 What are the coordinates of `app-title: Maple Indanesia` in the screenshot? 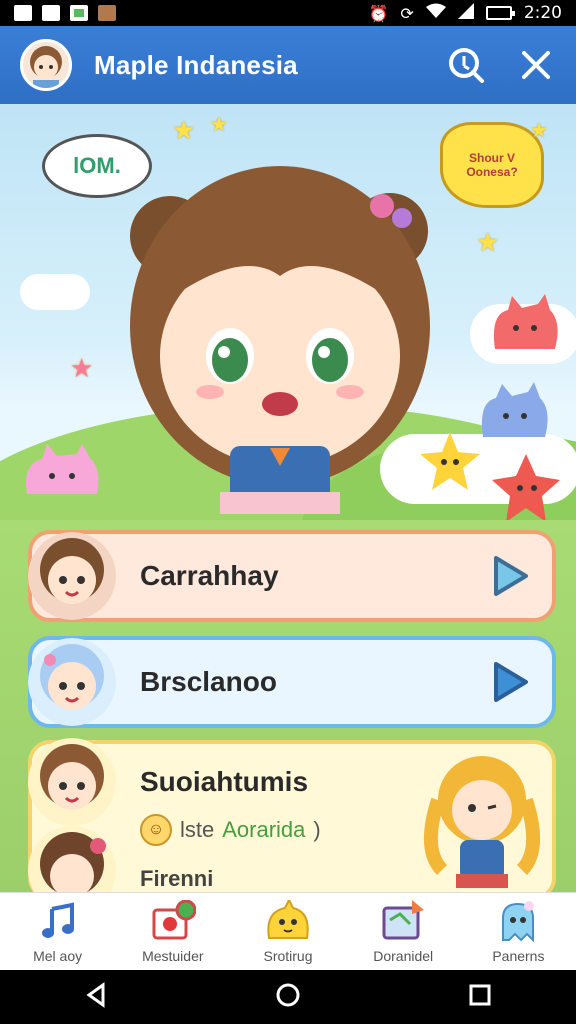 It's located at (196, 64).